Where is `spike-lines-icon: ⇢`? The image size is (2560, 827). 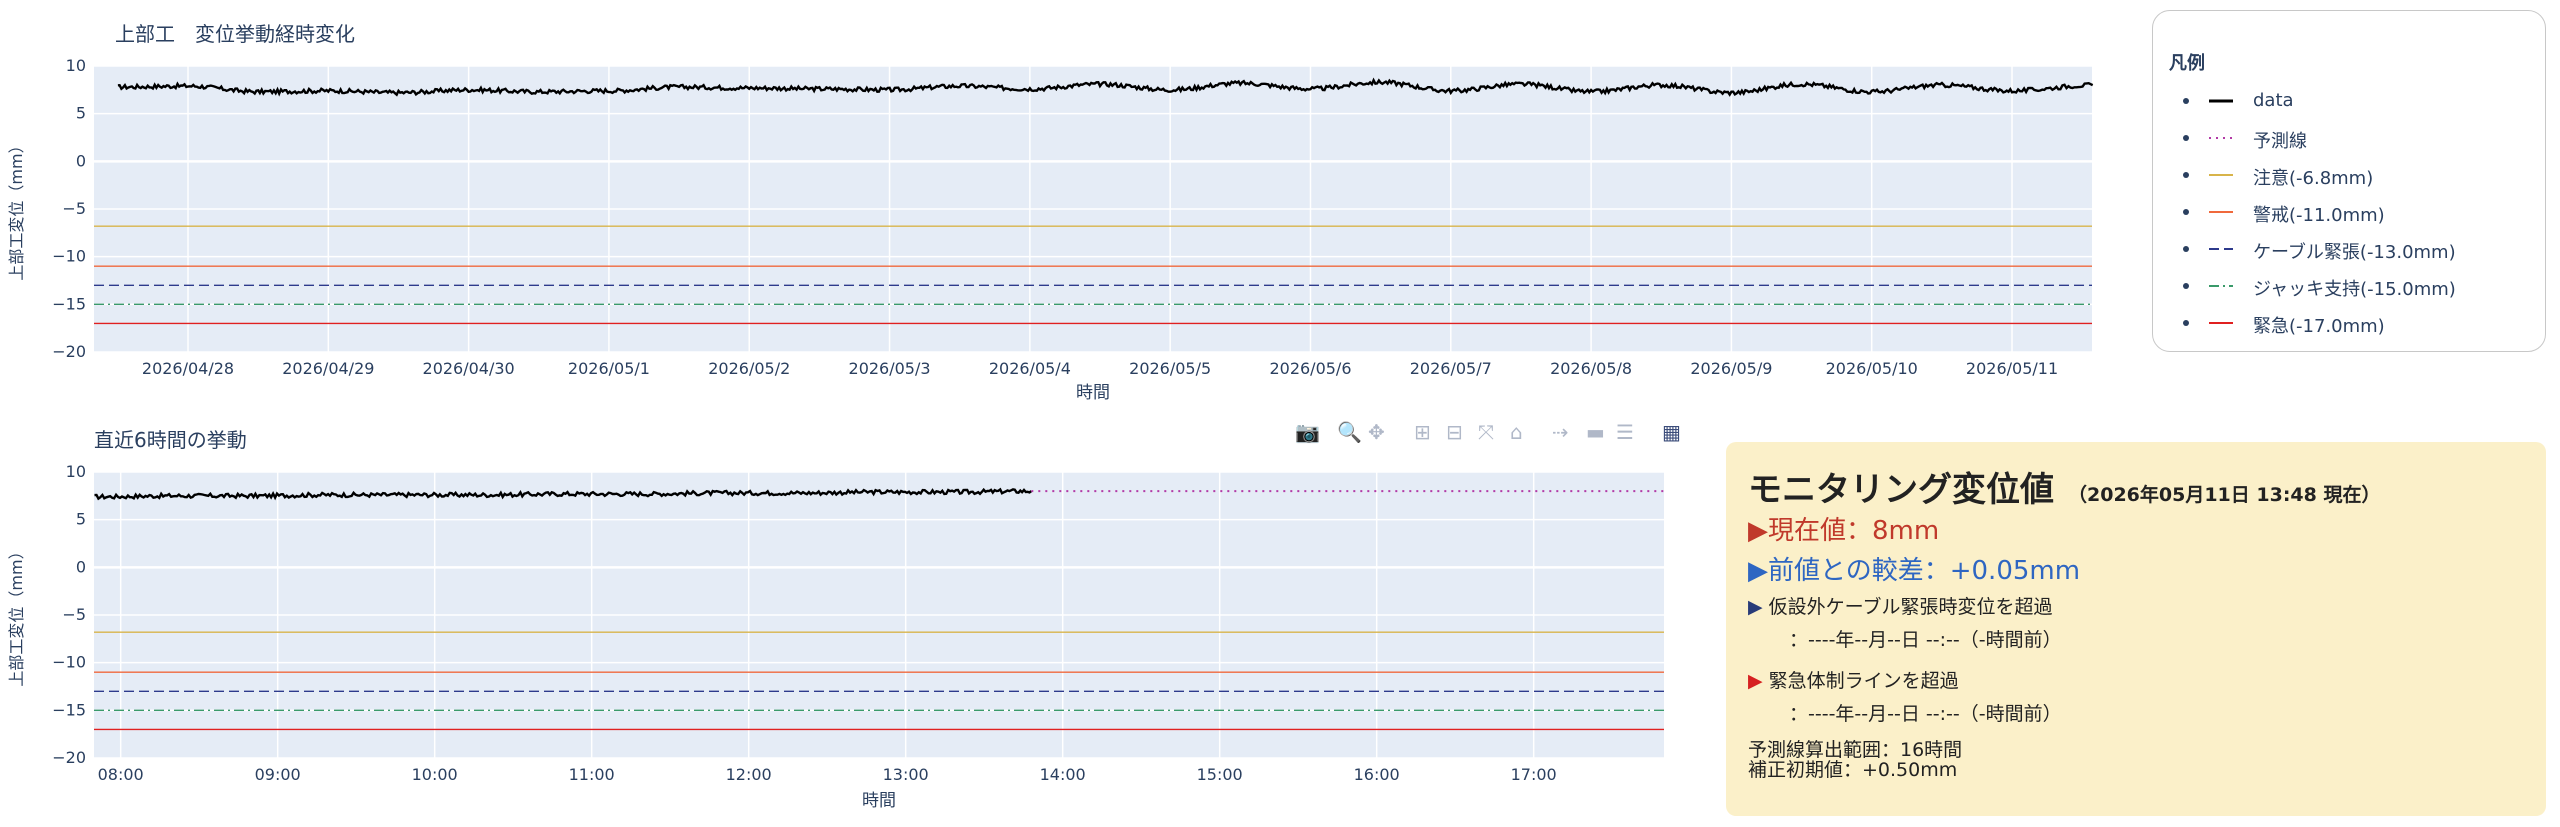
spike-lines-icon: ⇢ is located at coordinates (1560, 432).